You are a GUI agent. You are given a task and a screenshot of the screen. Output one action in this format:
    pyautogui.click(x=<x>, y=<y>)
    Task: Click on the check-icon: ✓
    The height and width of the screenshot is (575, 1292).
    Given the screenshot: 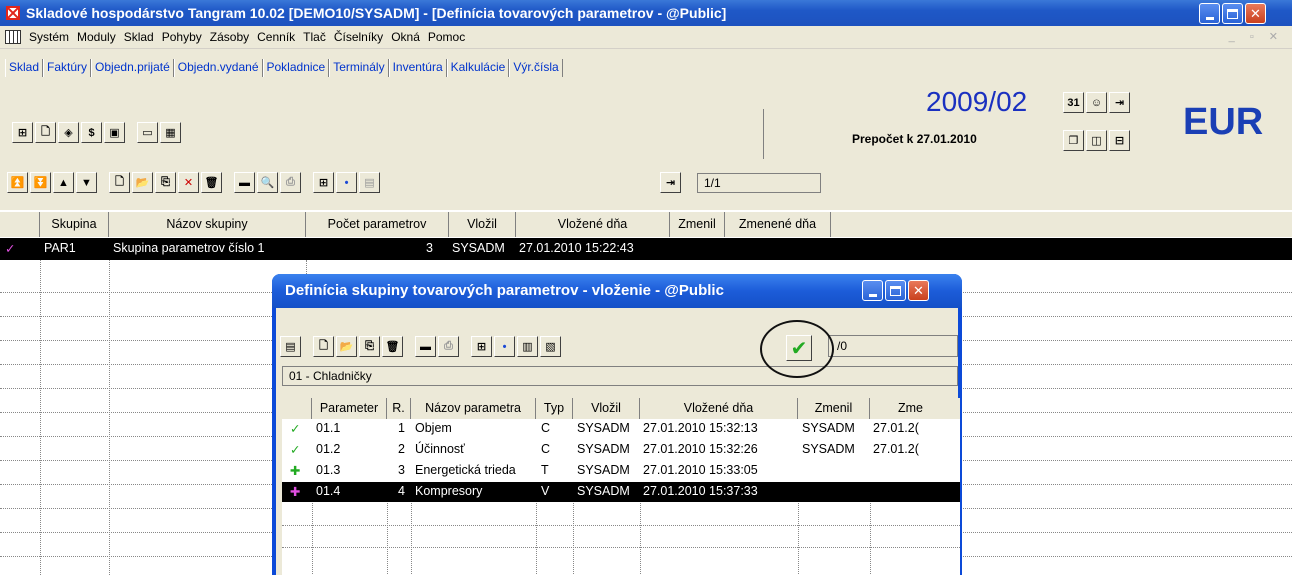 What is the action you would take?
    pyautogui.click(x=295, y=429)
    